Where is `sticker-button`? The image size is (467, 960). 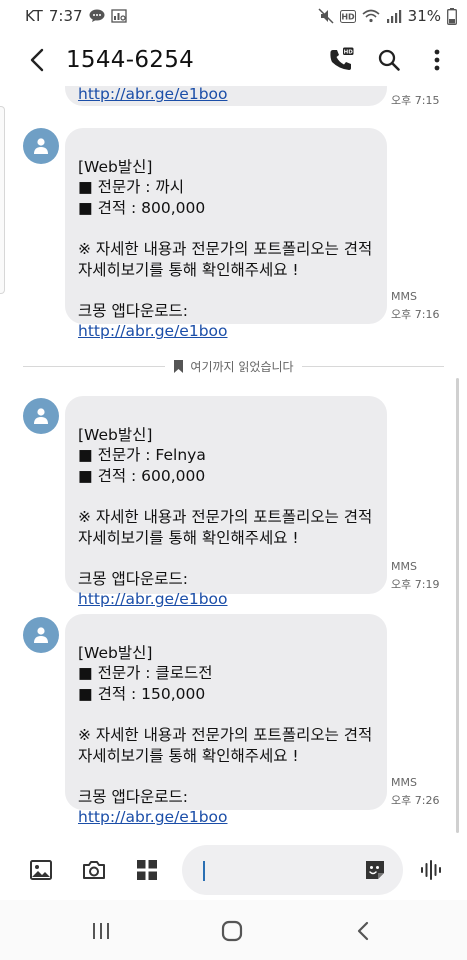
sticker-button is located at coordinates (375, 870).